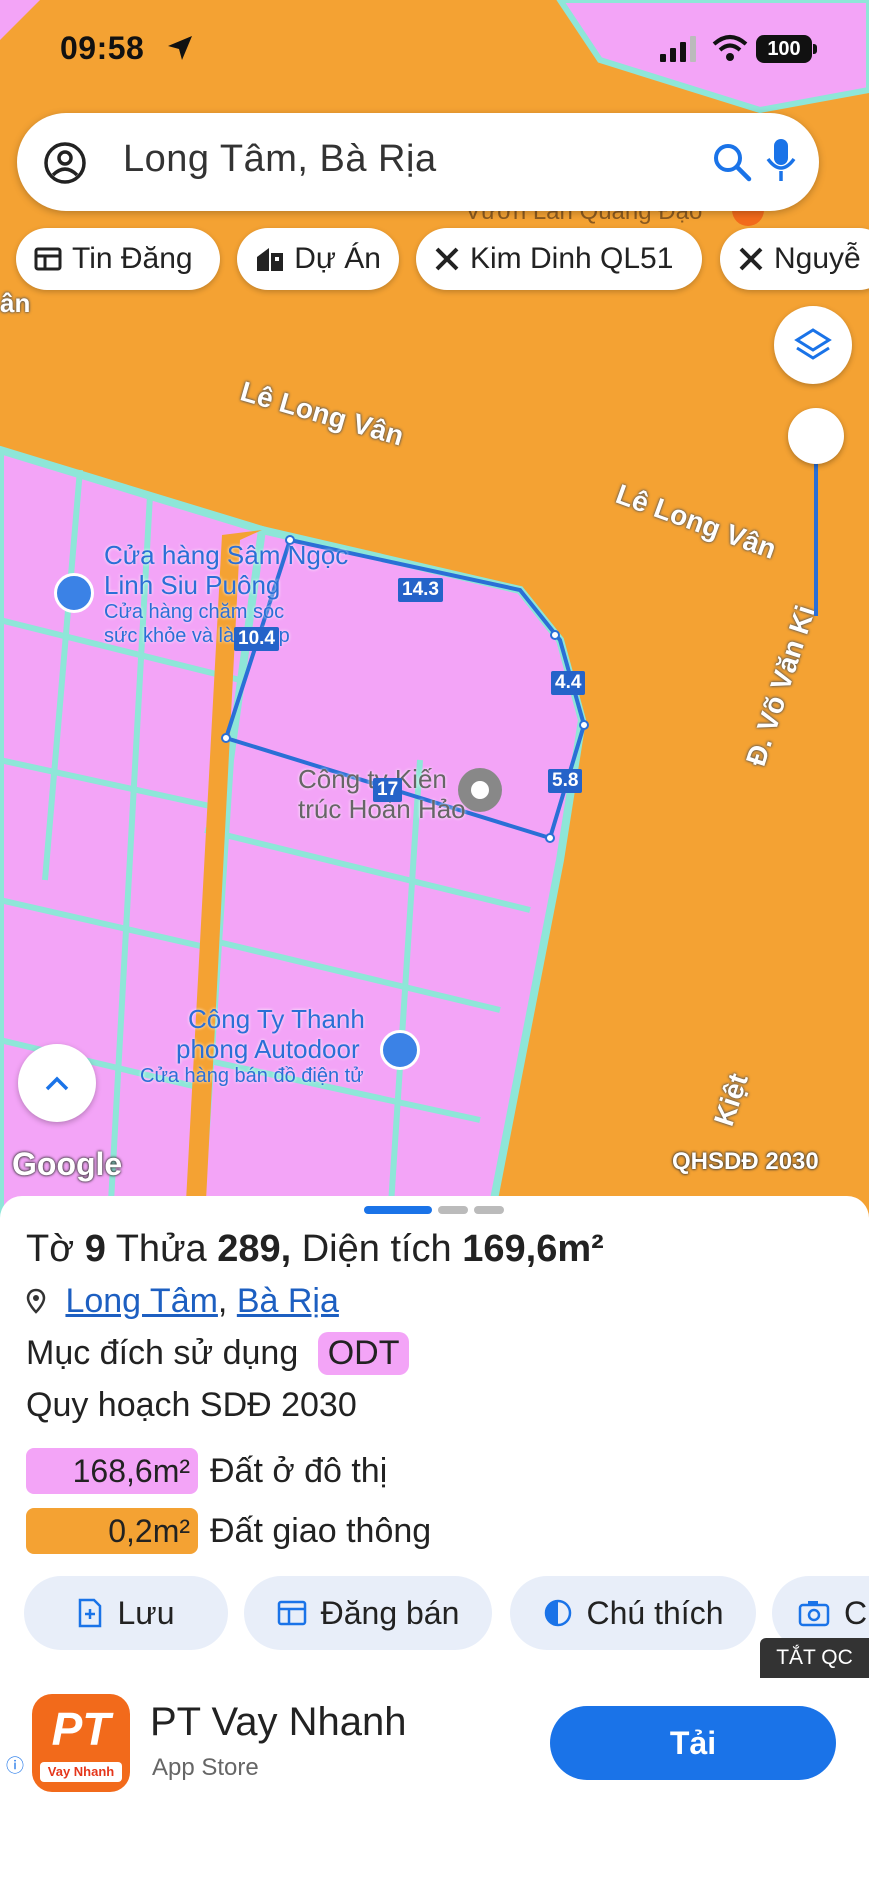  Describe the element at coordinates (321, 1530) in the screenshot. I see `area-type-label: Đất giao thông` at that location.